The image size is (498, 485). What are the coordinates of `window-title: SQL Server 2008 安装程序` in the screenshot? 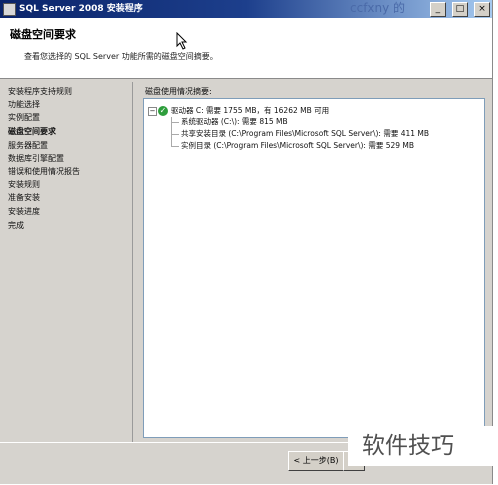 It's located at (81, 9).